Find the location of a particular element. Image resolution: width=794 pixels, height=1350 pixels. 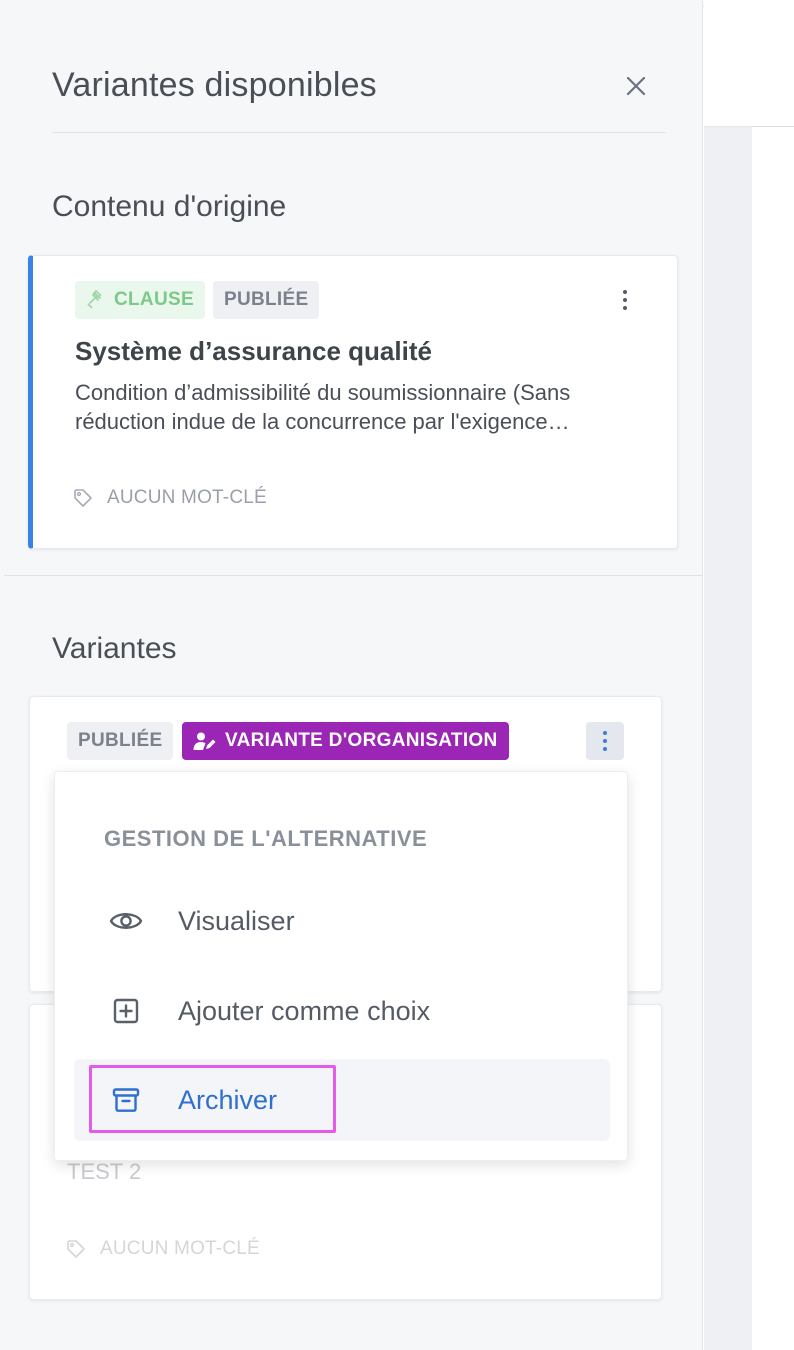

clause-badge: CLAUSE is located at coordinates (140, 300).